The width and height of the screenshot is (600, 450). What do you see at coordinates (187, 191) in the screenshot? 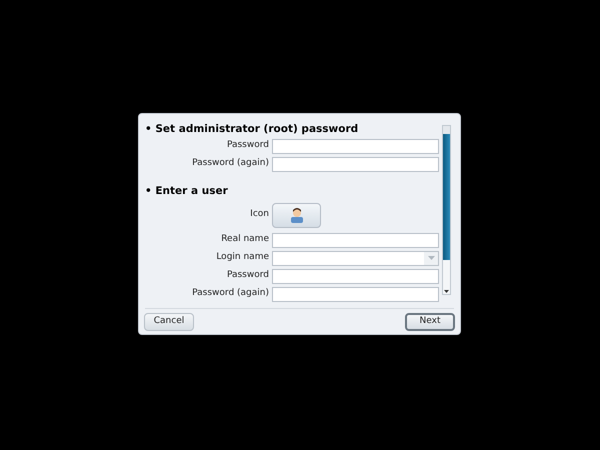
I see `section-heading: • Enter a user` at bounding box center [187, 191].